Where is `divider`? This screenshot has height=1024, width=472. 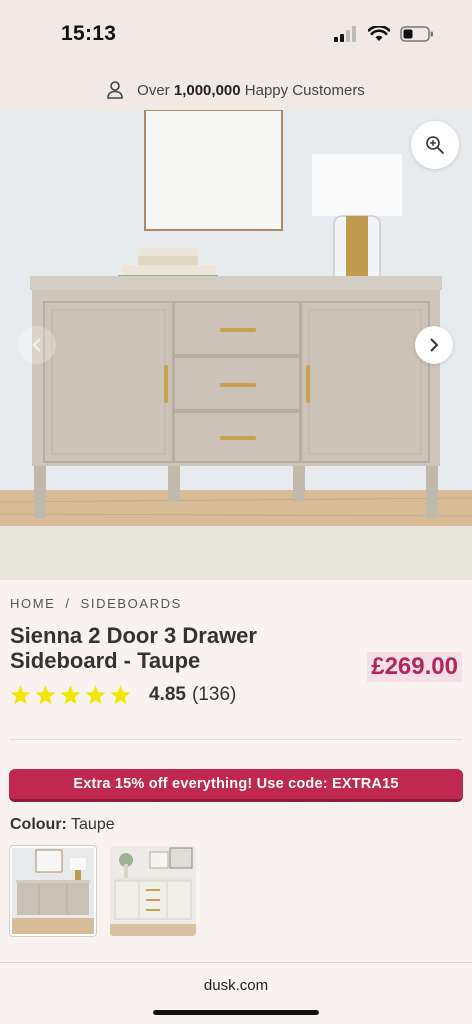 divider is located at coordinates (236, 739).